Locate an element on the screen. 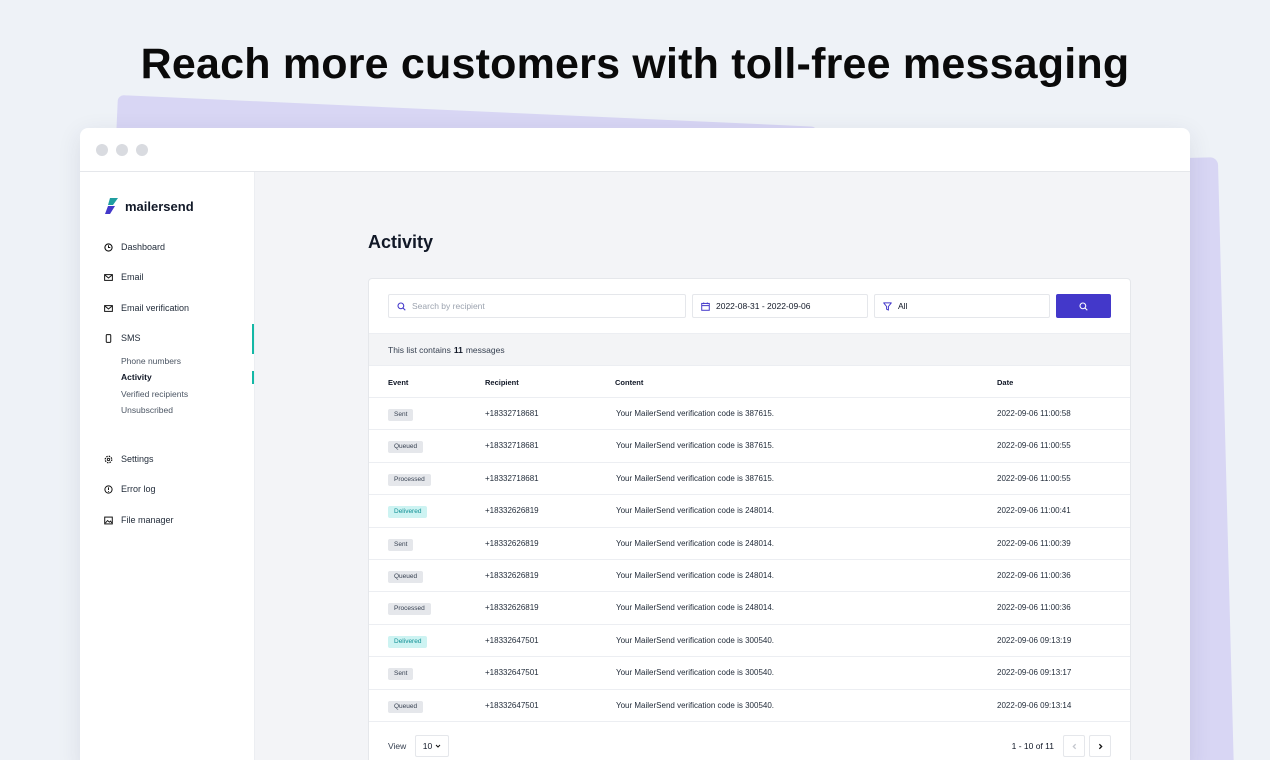  envelope-icon is located at coordinates (108, 277).